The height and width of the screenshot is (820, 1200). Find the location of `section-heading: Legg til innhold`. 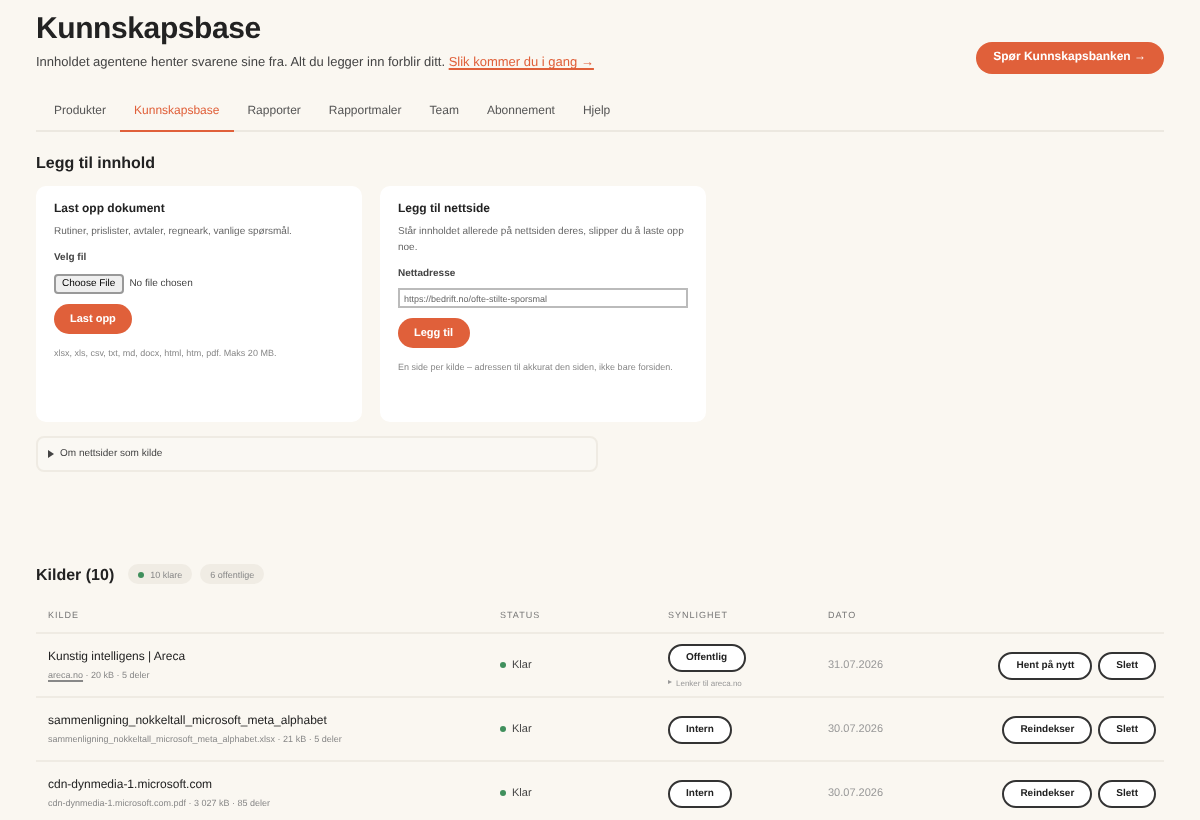

section-heading: Legg til innhold is located at coordinates (97, 163).